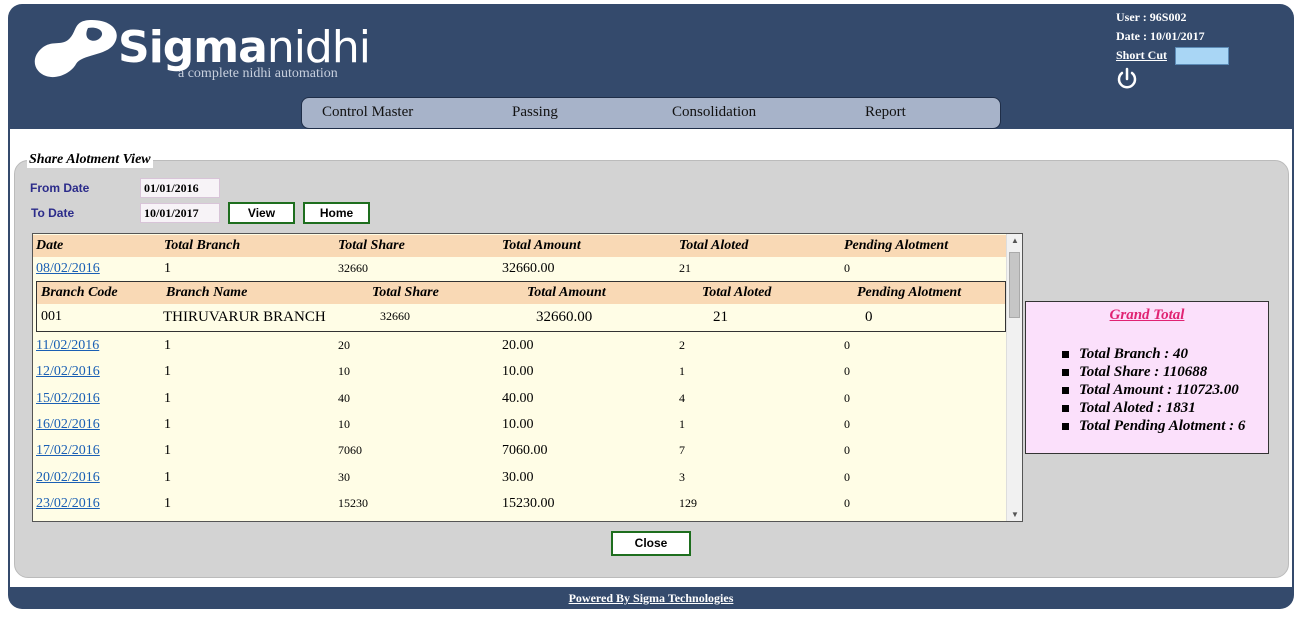  Describe the element at coordinates (720, 317) in the screenshot. I see `cell-sub-aloted: 21` at that location.